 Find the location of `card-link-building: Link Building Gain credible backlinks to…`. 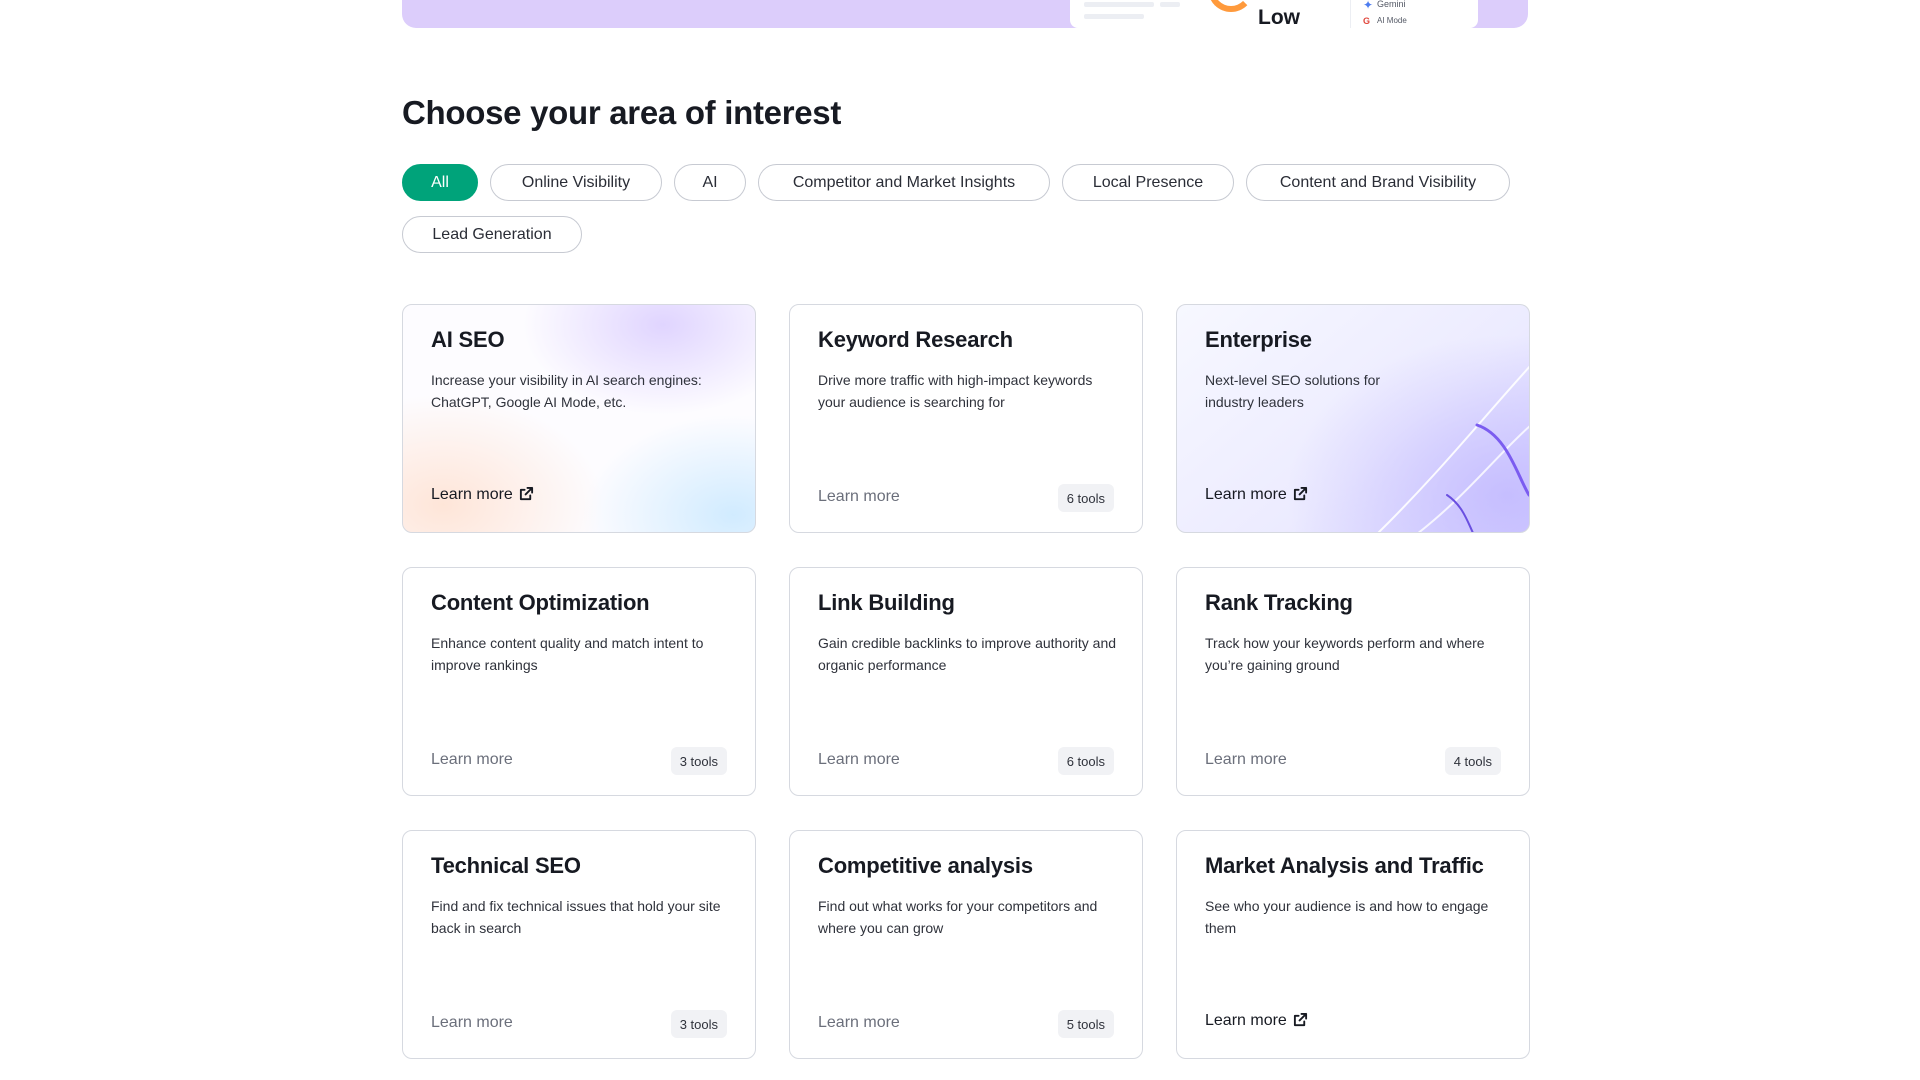

card-link-building: Link Building Gain credible backlinks to… is located at coordinates (966, 681).